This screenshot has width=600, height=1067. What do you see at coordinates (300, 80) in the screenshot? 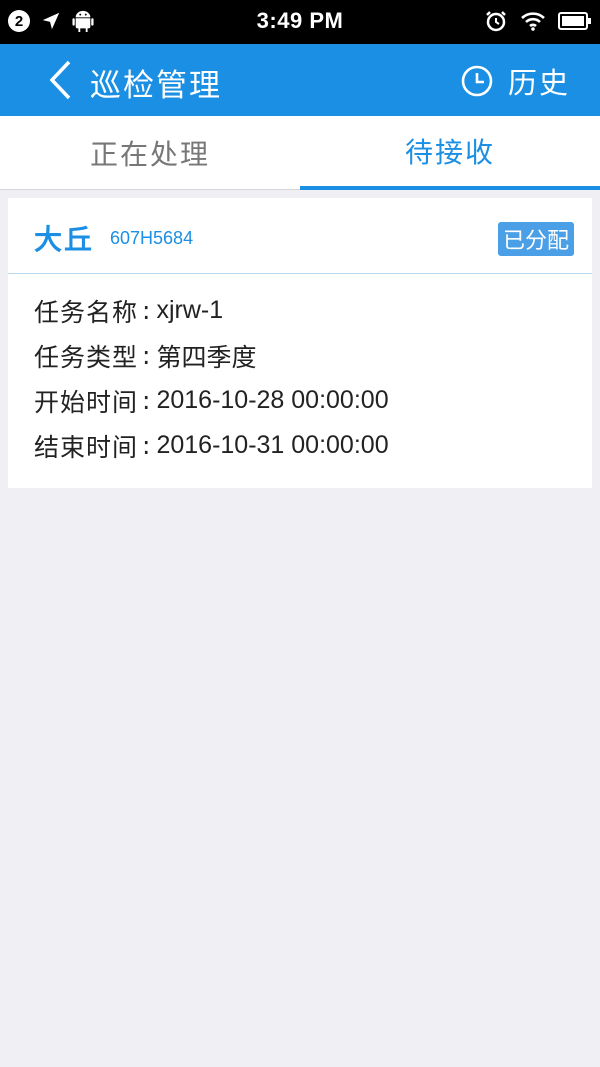
I see `app-bar: 巡检管理 历史` at bounding box center [300, 80].